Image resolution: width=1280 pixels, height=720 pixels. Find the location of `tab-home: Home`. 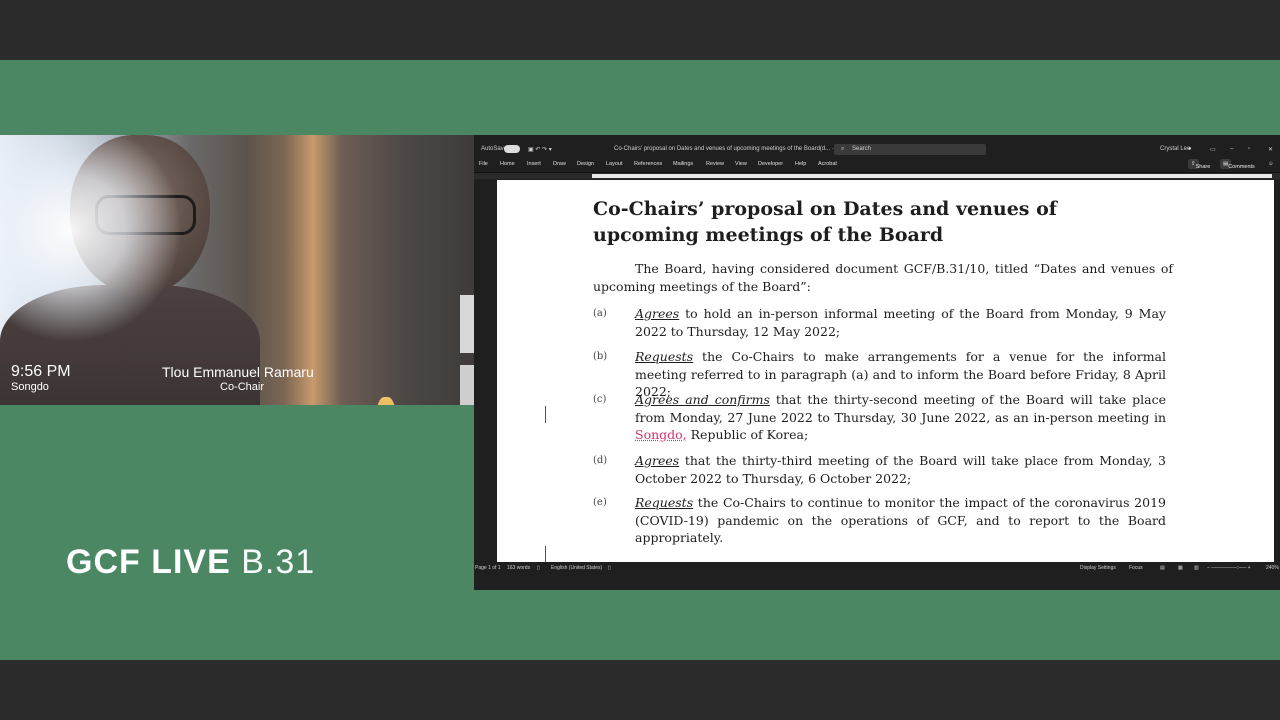

tab-home: Home is located at coordinates (507, 164).